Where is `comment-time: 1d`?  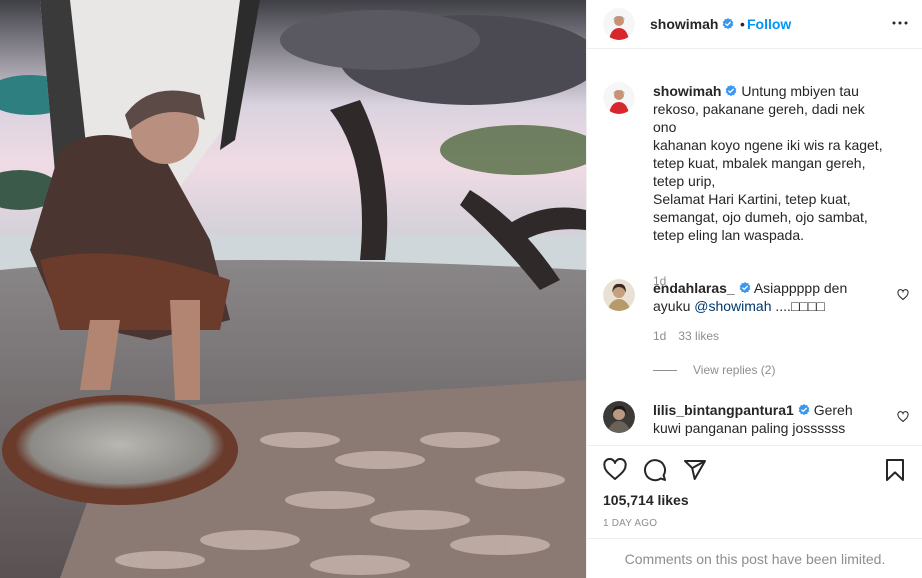 comment-time: 1d is located at coordinates (659, 336).